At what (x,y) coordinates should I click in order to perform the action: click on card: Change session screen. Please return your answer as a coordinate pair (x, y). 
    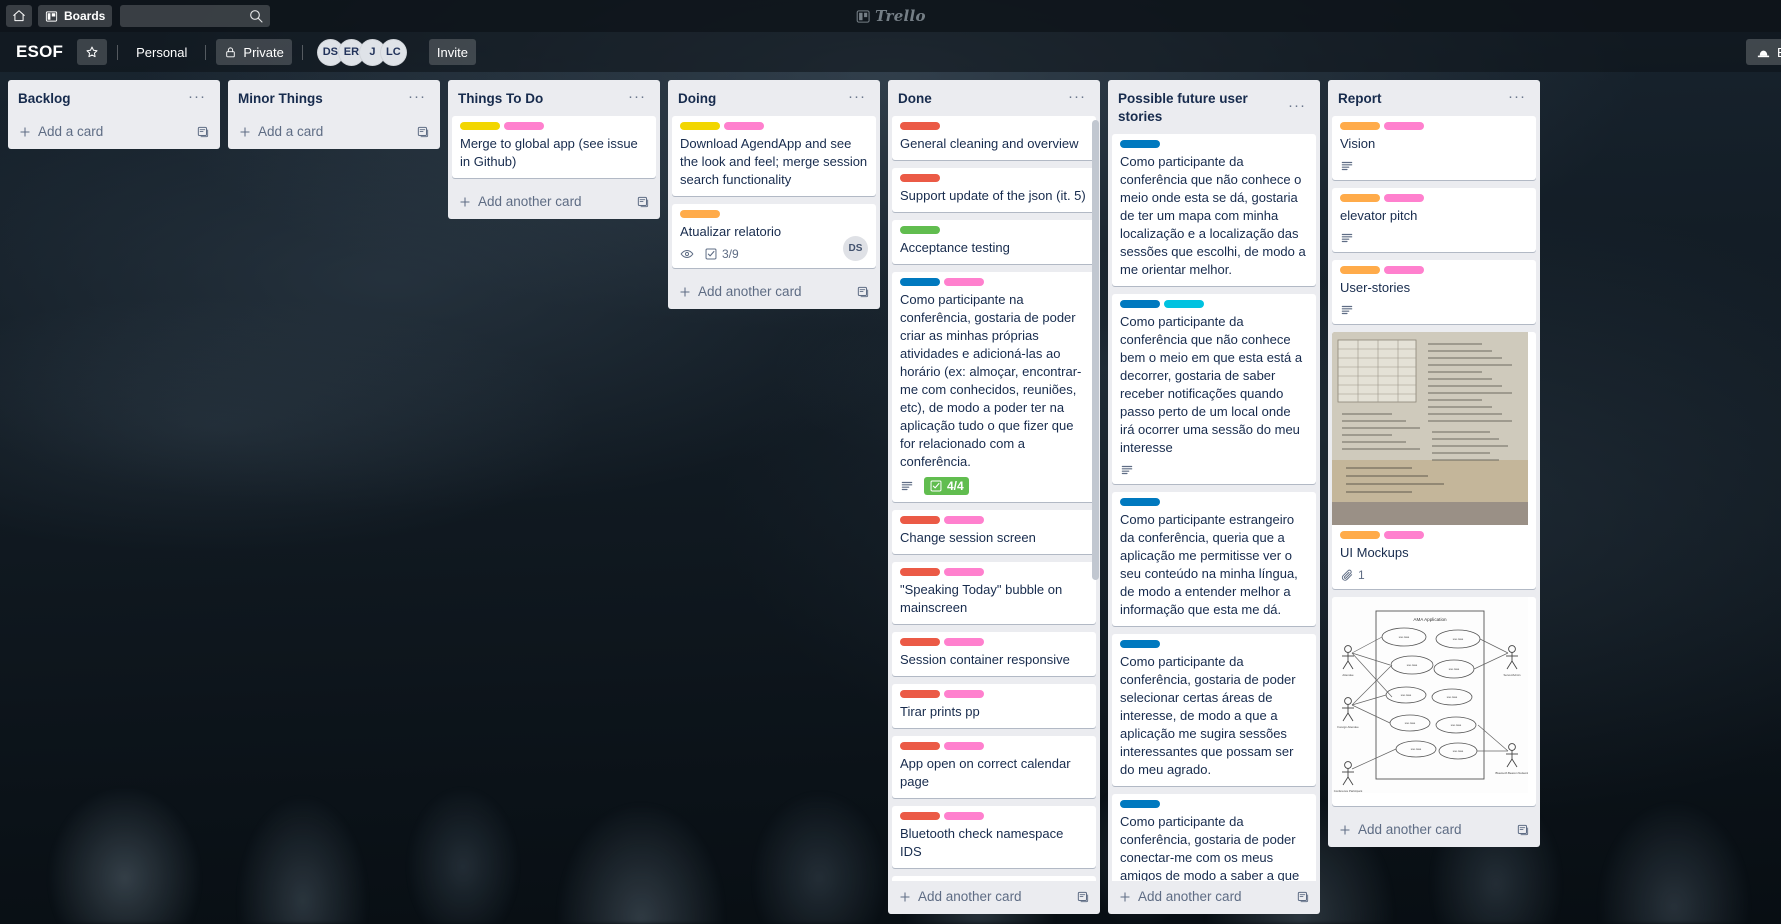
    Looking at the image, I should click on (994, 532).